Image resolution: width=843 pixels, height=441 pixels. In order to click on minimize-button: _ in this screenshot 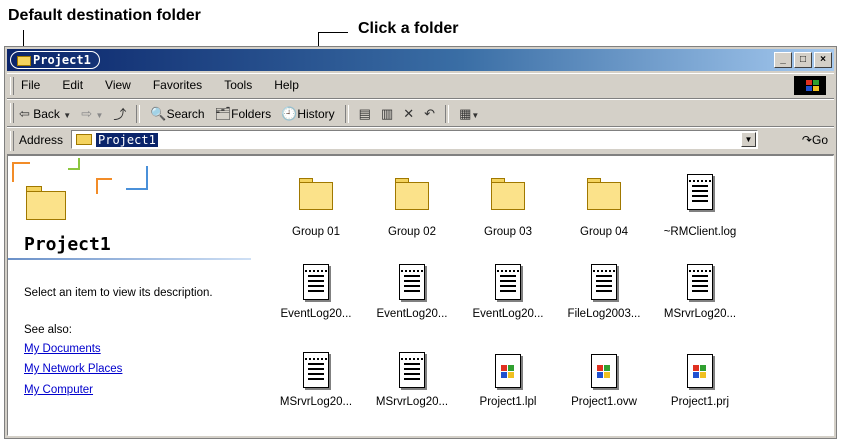, I will do `click(783, 60)`.